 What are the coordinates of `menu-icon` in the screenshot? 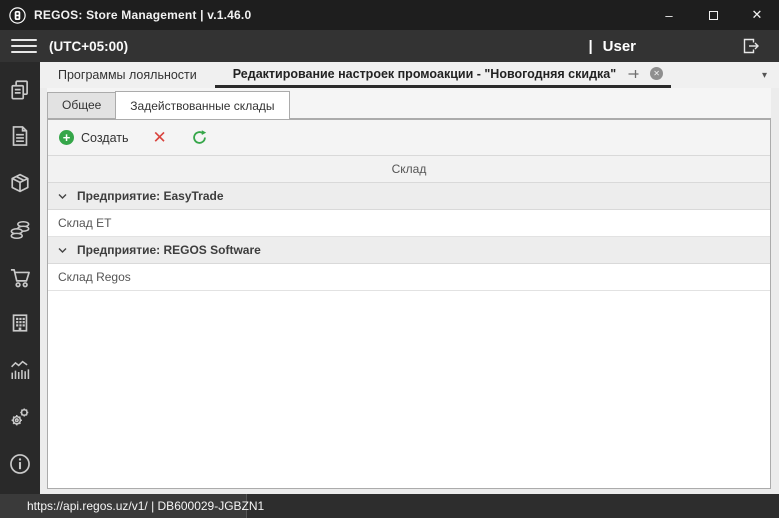 It's located at (24, 46).